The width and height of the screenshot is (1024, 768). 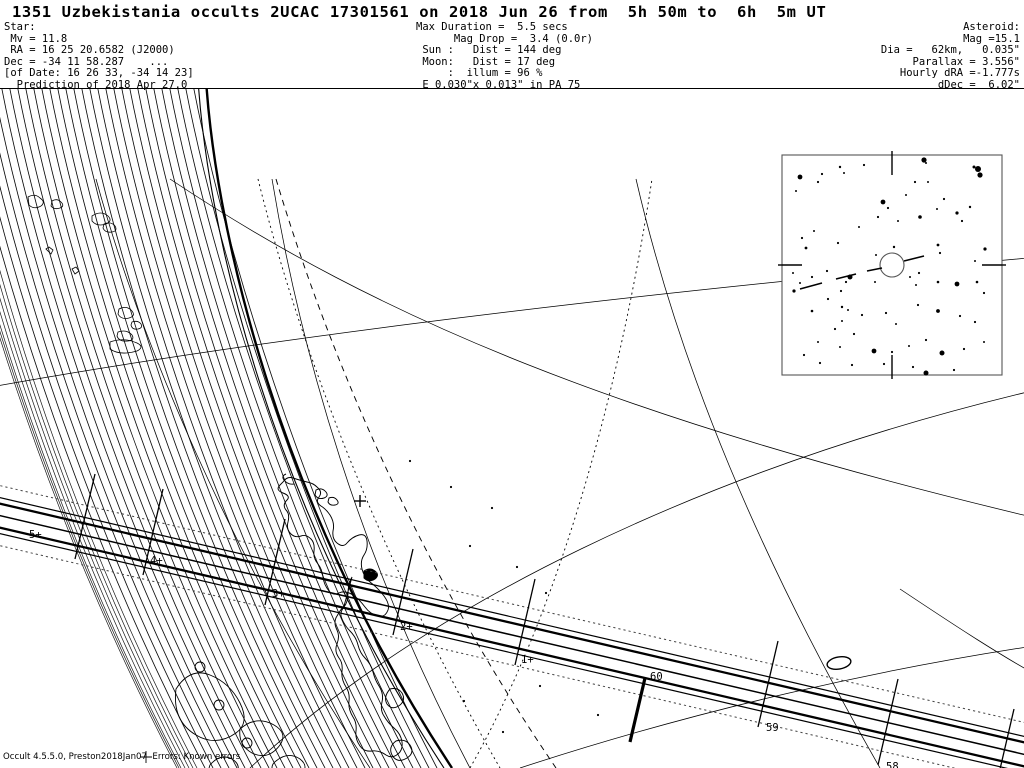 I want to click on map-field-dots, so click(x=504, y=596).